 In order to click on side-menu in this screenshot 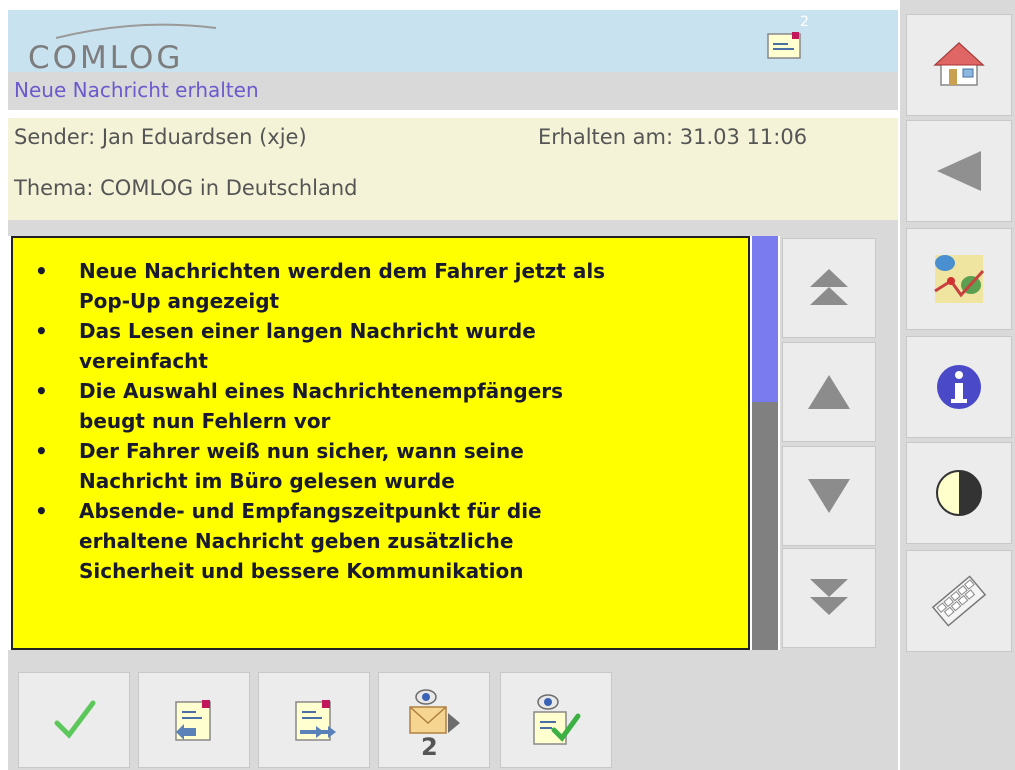, I will do `click(957, 385)`.